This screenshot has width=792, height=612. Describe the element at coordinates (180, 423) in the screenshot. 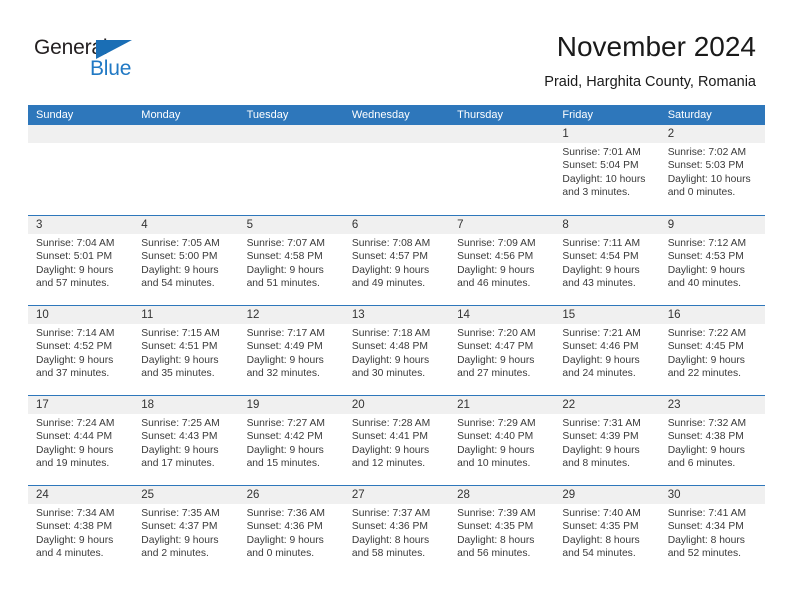

I see `sunrise-text: Sunrise: 7:25 AM` at that location.